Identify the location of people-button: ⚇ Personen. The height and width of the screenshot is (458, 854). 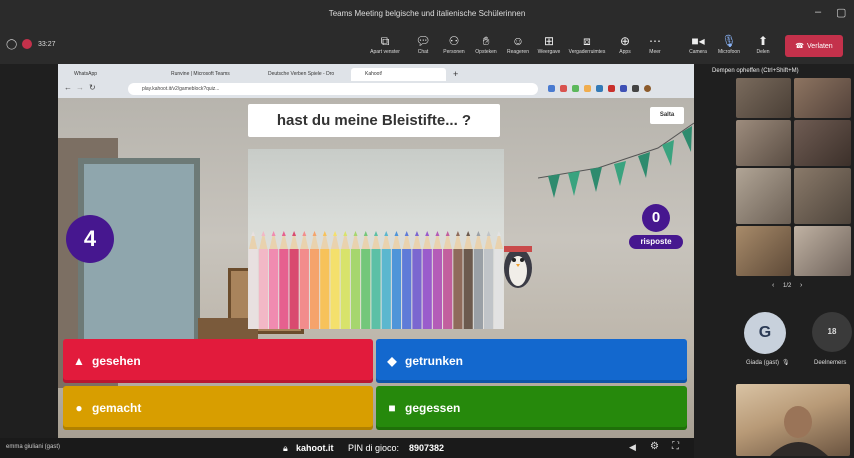
(454, 44).